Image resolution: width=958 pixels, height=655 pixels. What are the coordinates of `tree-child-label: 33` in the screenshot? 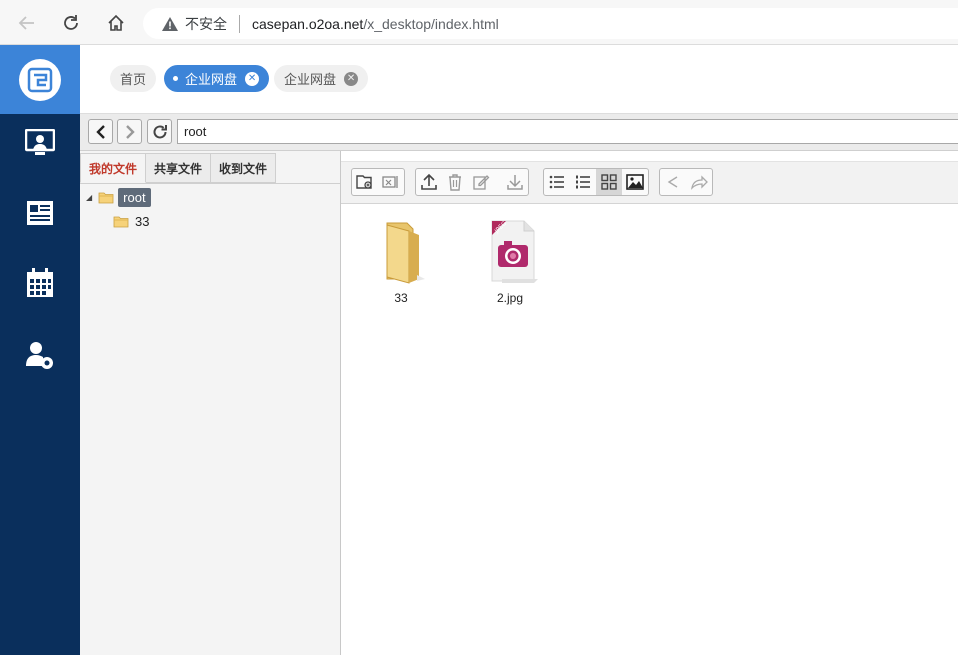 It's located at (142, 221).